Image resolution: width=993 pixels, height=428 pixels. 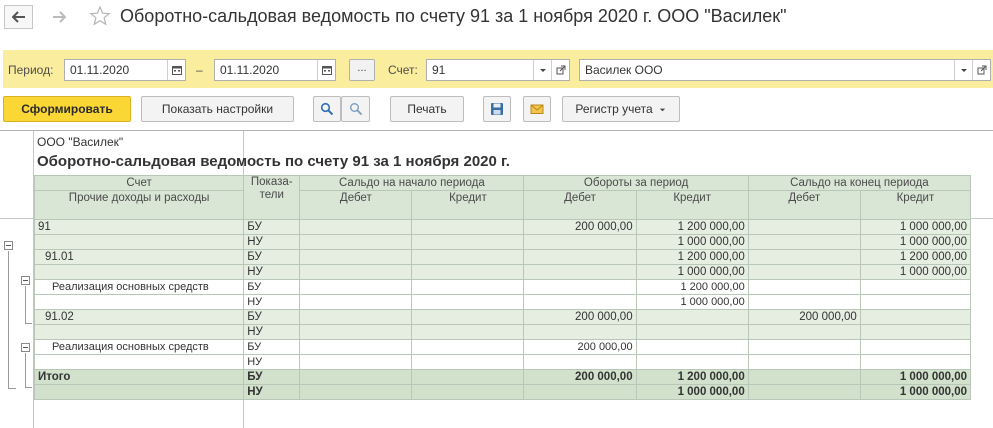 I want to click on turnover-credit-cell: 1 200 000,00, so click(x=692, y=257).